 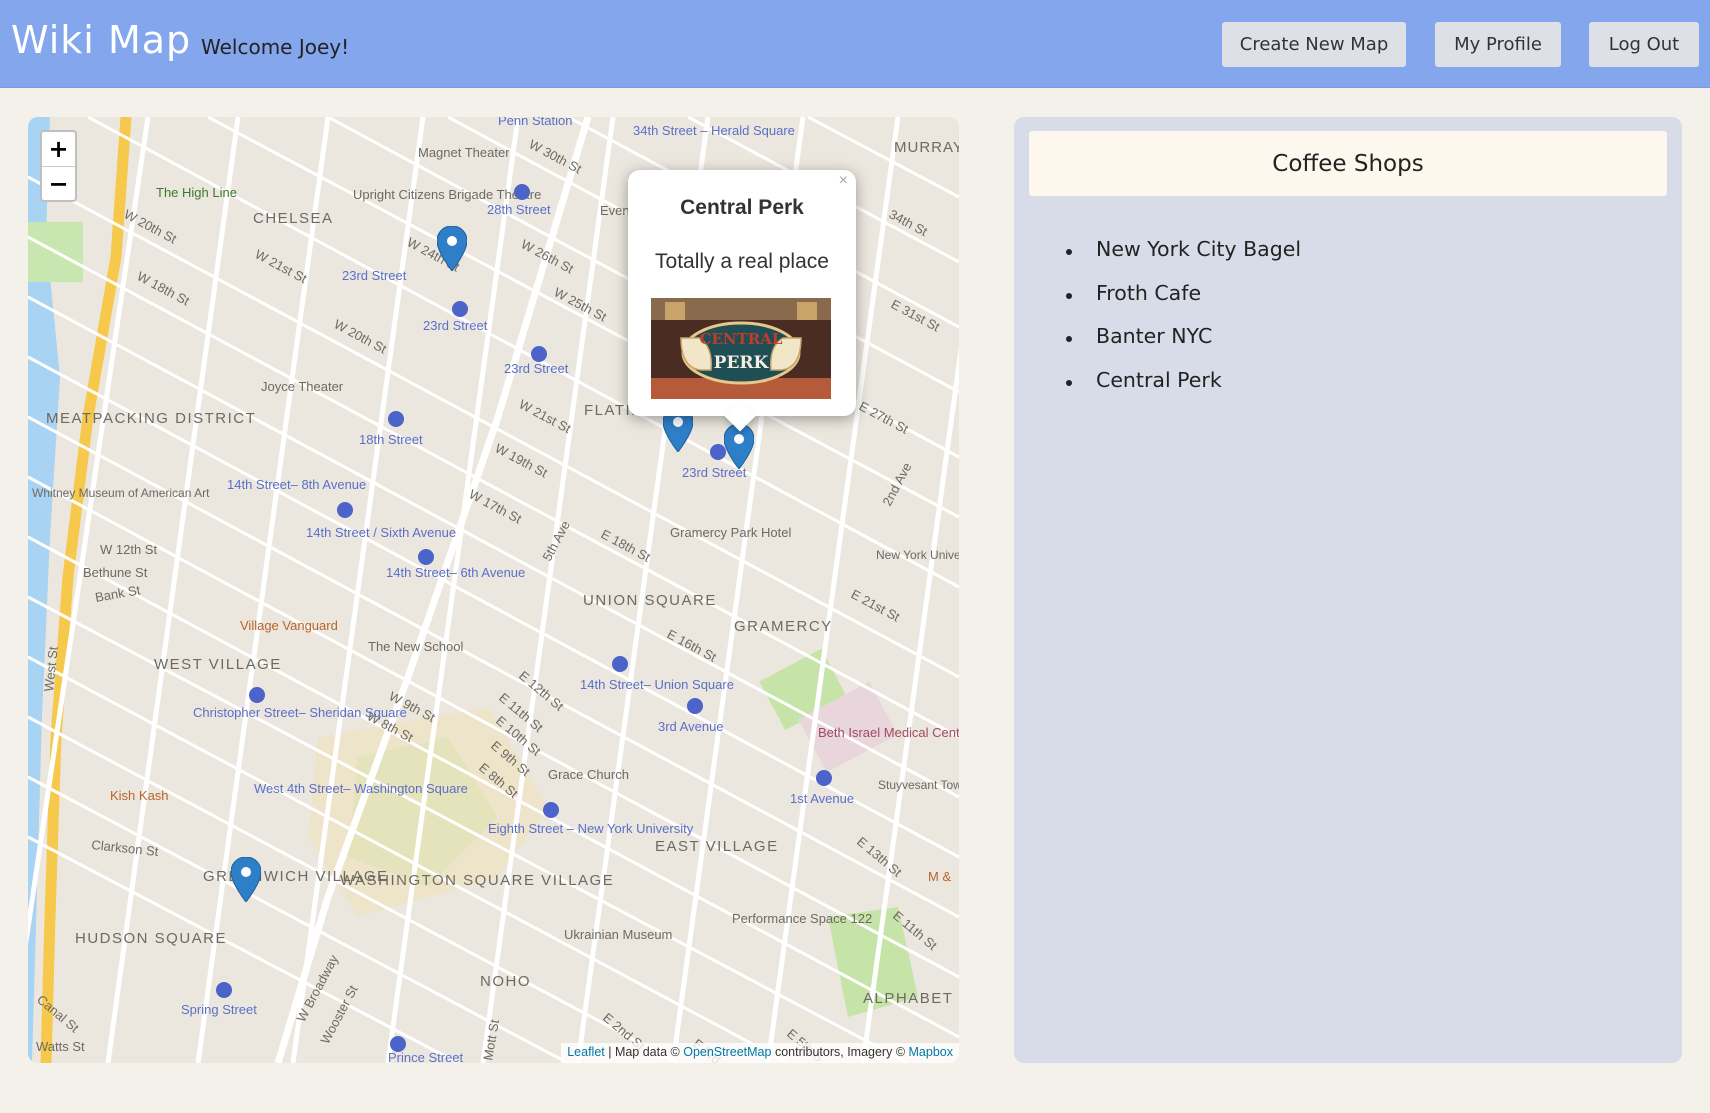 What do you see at coordinates (196, 192) in the screenshot?
I see `map-label: The High Line` at bounding box center [196, 192].